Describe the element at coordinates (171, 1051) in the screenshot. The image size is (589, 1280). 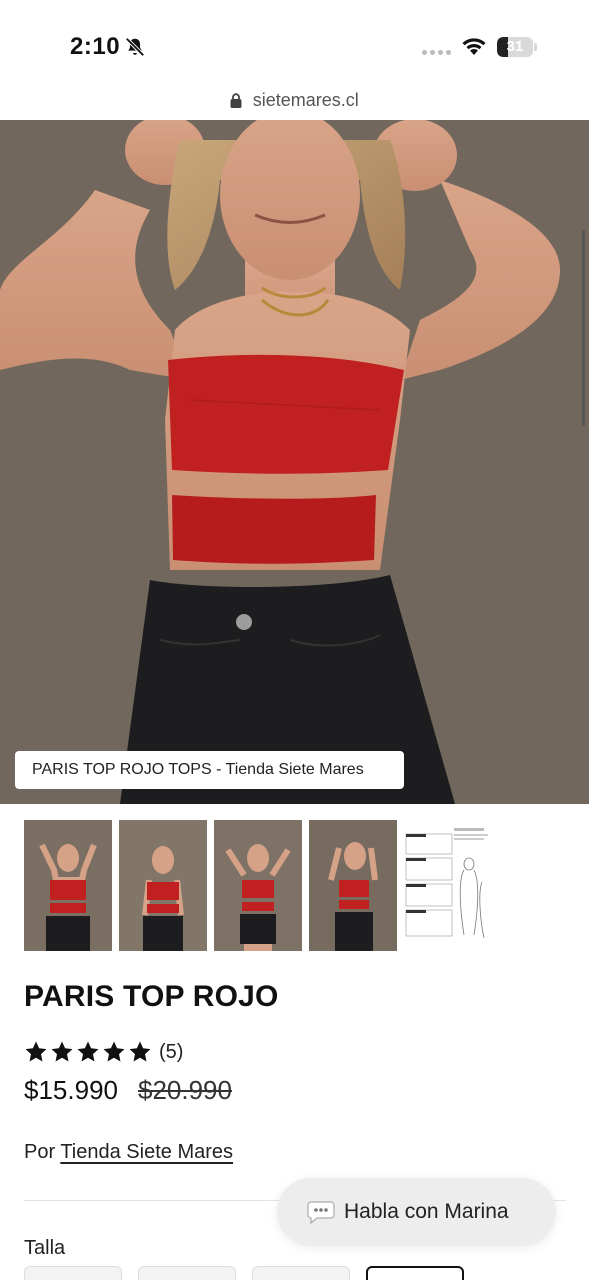
I see `rating-count: (5)` at that location.